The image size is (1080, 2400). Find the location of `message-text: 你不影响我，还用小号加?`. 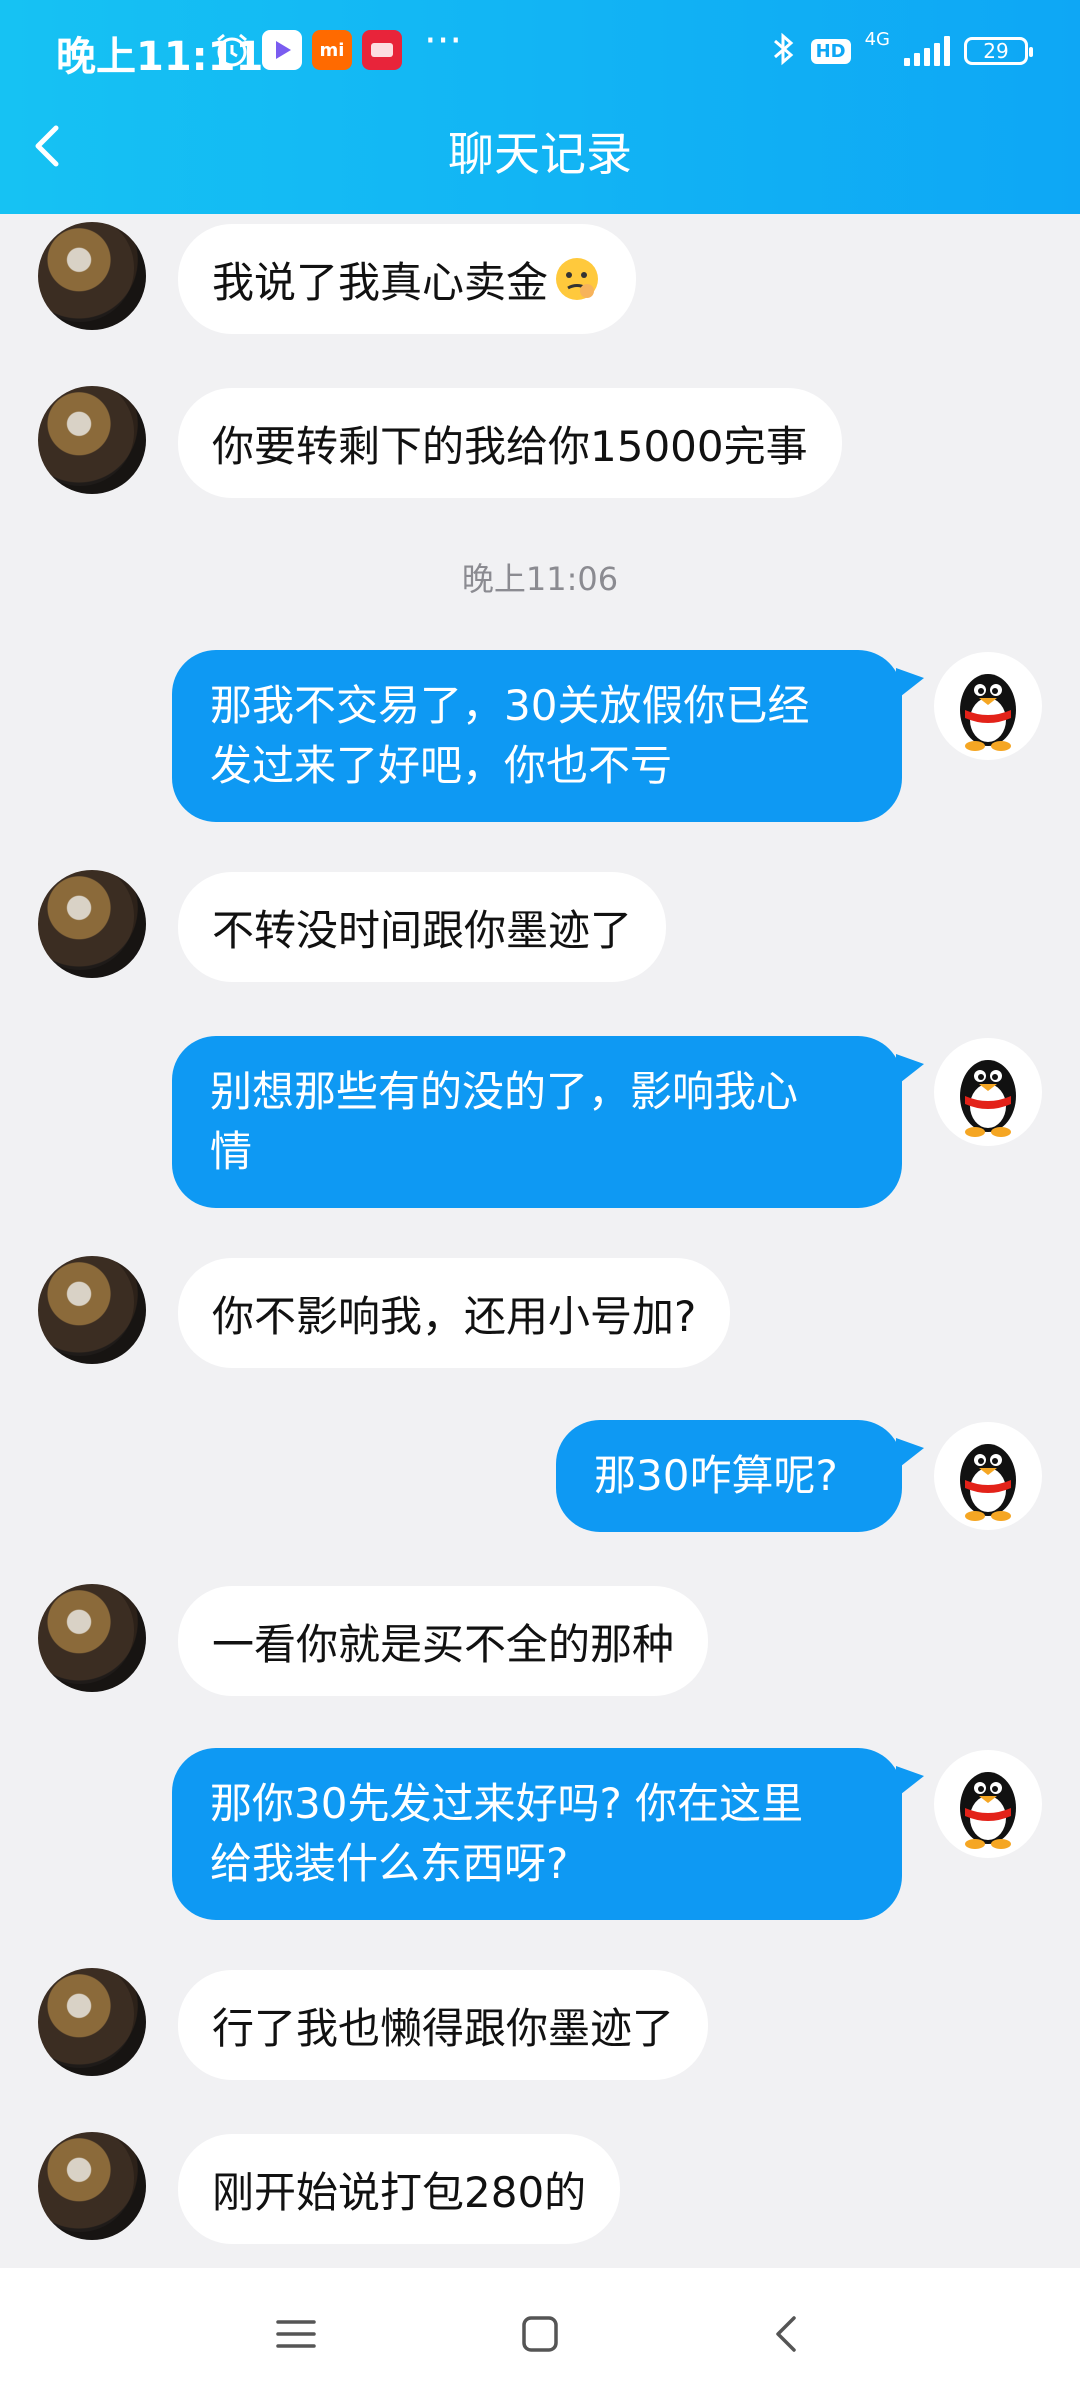

message-text: 你不影响我，还用小号加? is located at coordinates (454, 1316).